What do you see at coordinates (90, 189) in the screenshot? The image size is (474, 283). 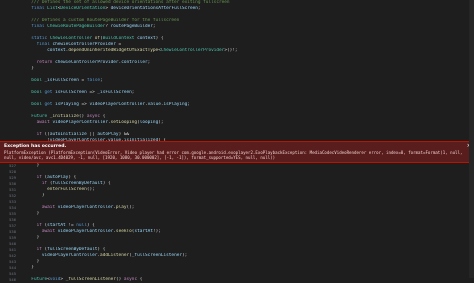 I see `code-token: ();` at bounding box center [90, 189].